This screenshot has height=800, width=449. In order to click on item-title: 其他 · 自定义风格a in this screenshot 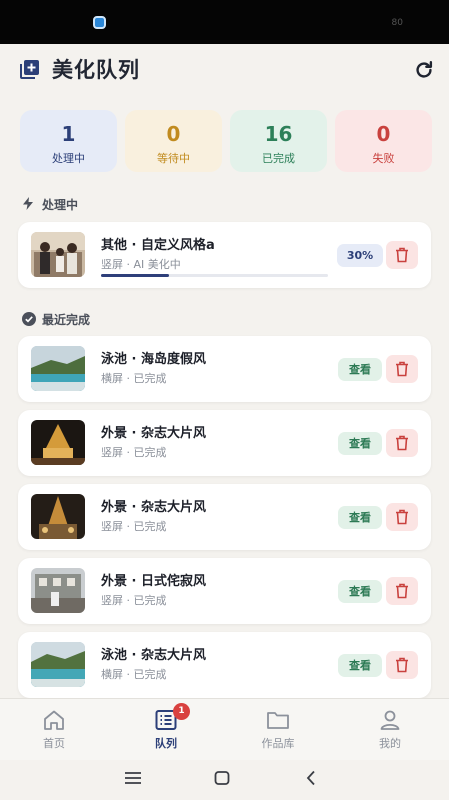, I will do `click(158, 245)`.